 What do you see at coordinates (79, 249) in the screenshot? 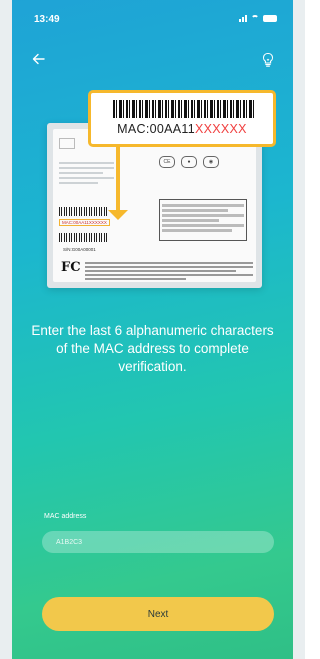
I see `small-sn-text: S/N:G00A00001` at bounding box center [79, 249].